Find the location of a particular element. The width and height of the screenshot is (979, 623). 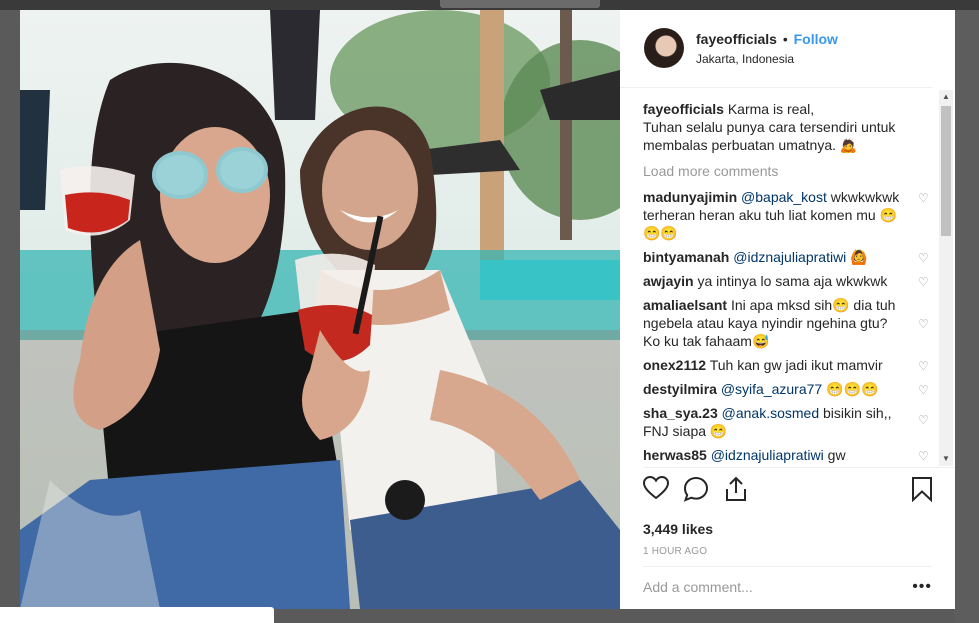

likes-count: 3,449 likes is located at coordinates (678, 529).